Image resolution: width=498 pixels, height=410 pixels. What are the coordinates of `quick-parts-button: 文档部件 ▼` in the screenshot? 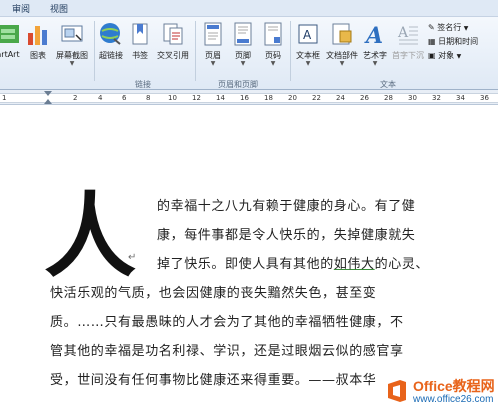 It's located at (342, 44).